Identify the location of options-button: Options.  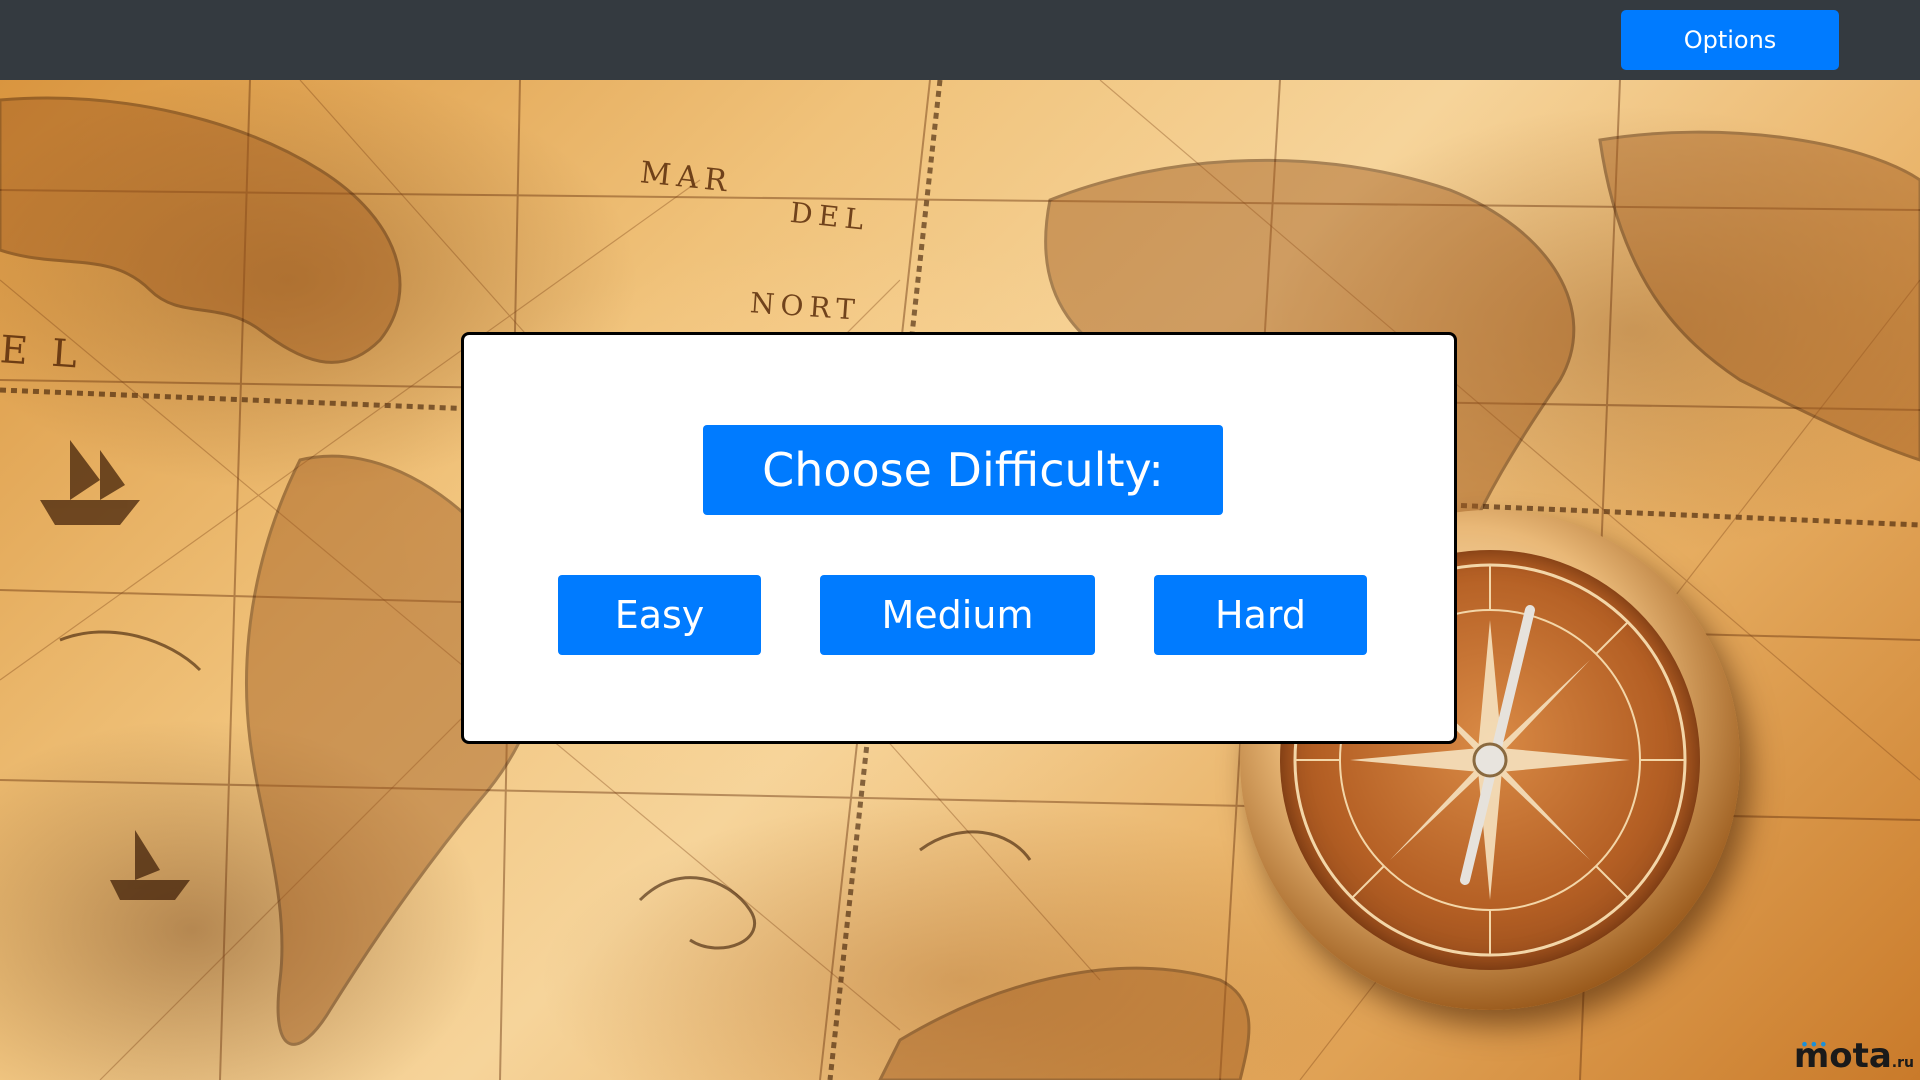
(1730, 40).